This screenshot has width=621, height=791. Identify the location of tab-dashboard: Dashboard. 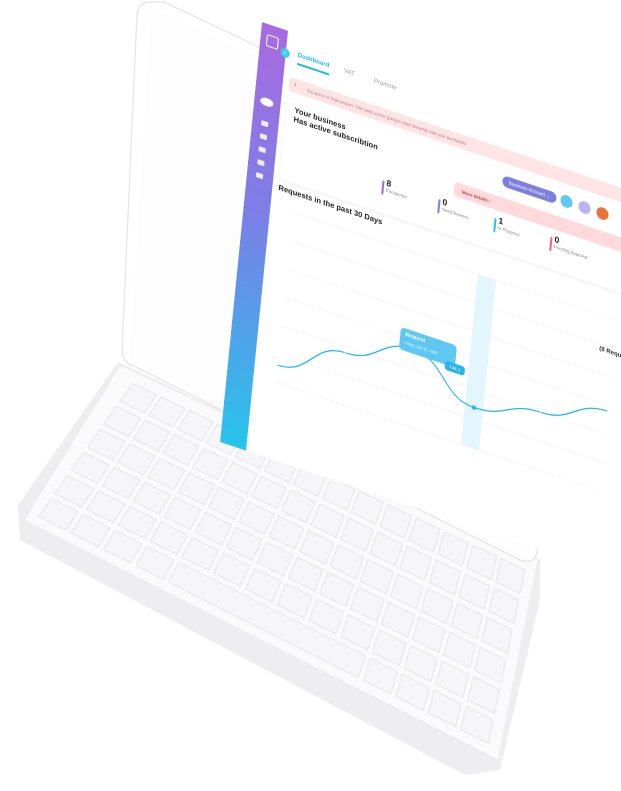
(313, 63).